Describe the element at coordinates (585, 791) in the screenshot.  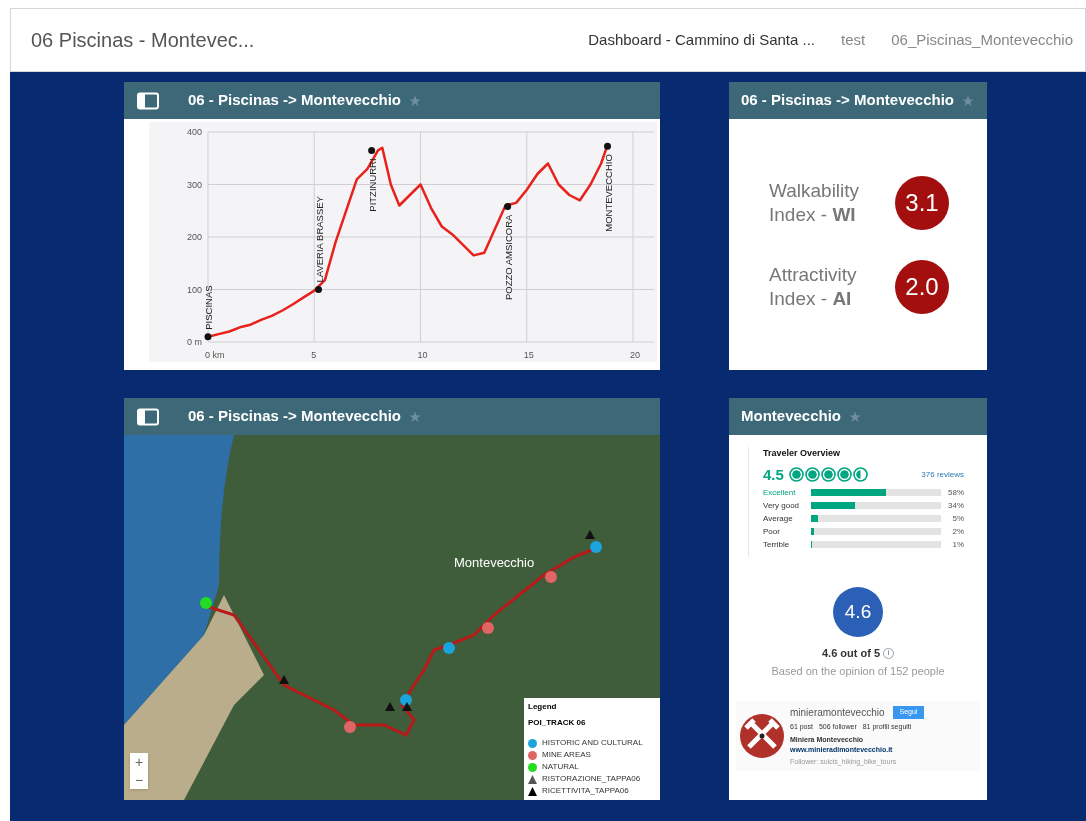
I see `legend-label: RICETTIVITA_TAPPA06` at that location.